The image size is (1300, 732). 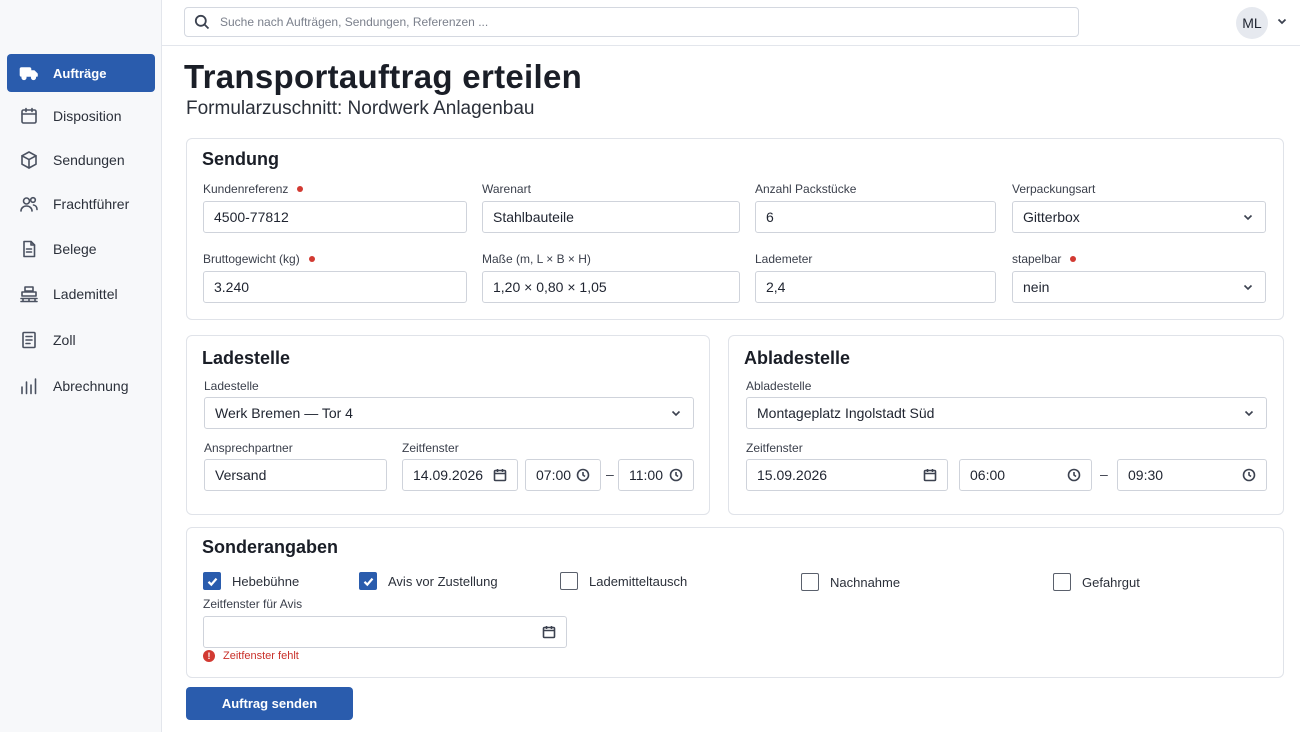 What do you see at coordinates (231, 386) in the screenshot?
I see `ladestelle-label: Ladestelle` at bounding box center [231, 386].